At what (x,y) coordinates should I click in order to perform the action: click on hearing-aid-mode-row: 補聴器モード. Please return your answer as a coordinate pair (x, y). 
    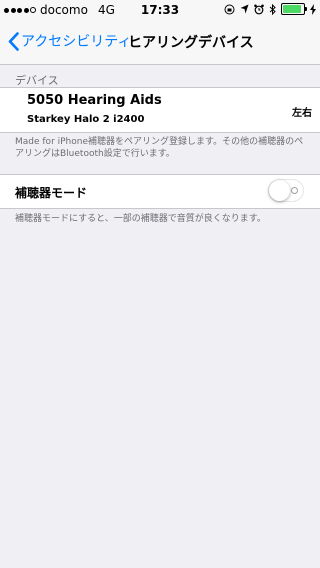
    Looking at the image, I should click on (160, 191).